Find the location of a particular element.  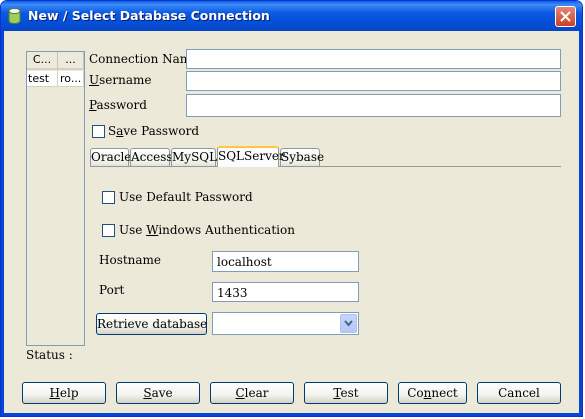

connection-name-field is located at coordinates (373, 59).